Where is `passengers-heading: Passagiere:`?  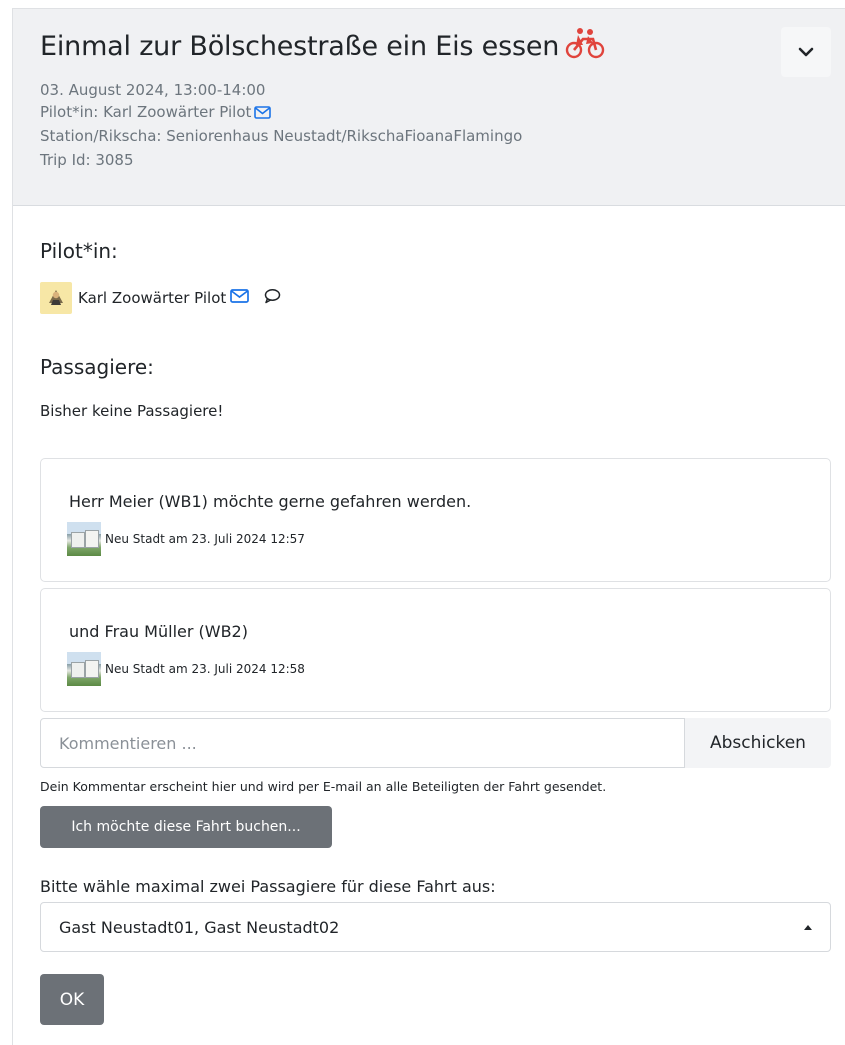
passengers-heading: Passagiere: is located at coordinates (97, 367).